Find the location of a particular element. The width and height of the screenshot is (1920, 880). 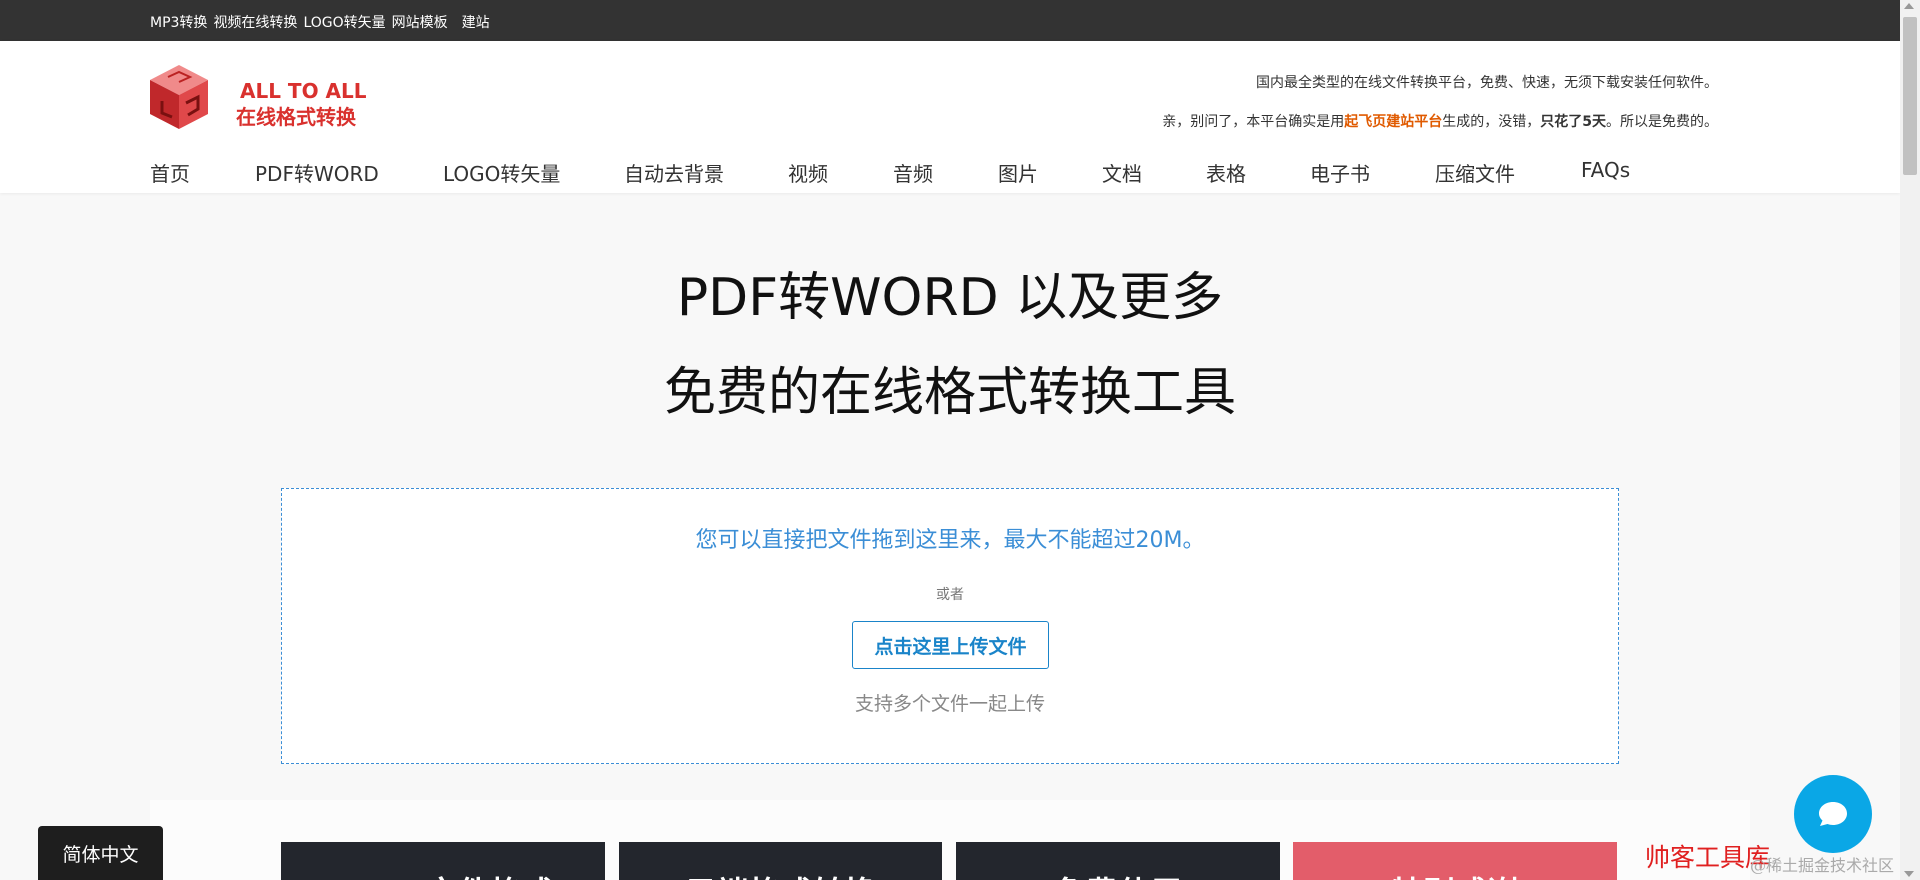

notice-platform-link: 起飞页建站平台 is located at coordinates (1393, 122).